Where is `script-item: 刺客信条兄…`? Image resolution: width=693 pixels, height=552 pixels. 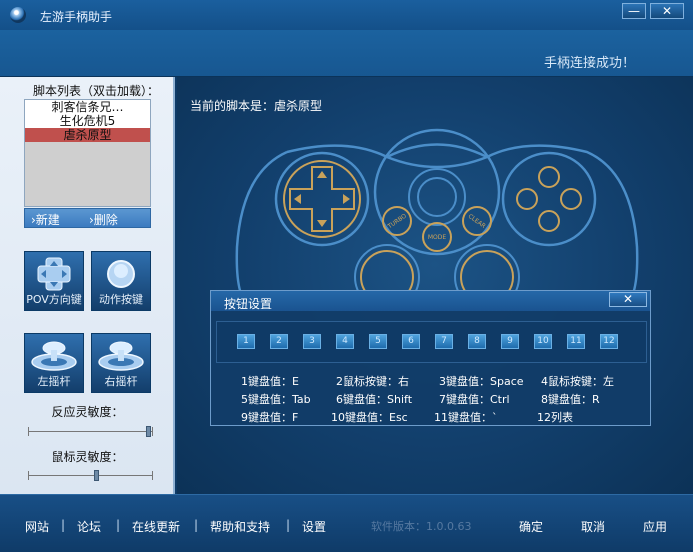 script-item: 刺客信条兄… is located at coordinates (87, 107).